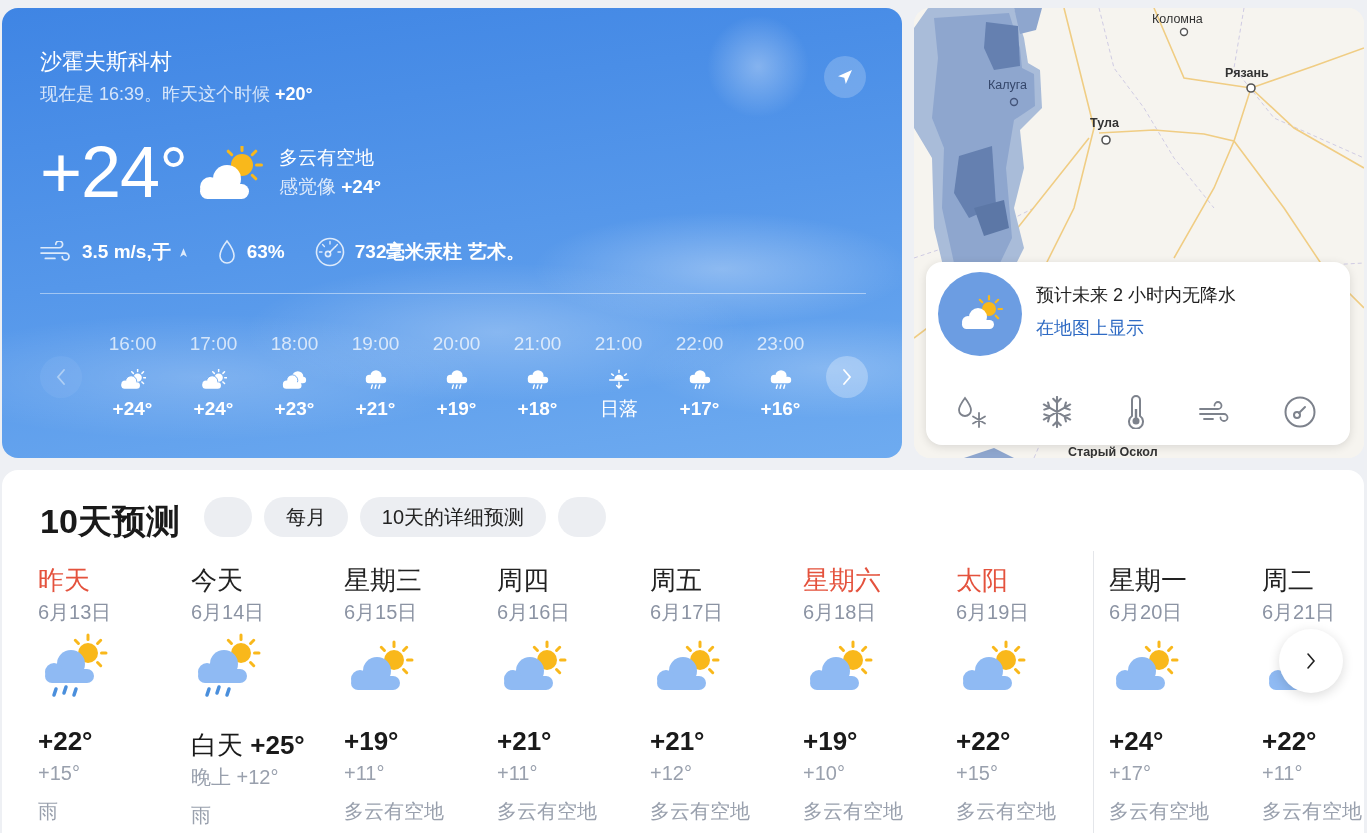 This screenshot has width=1367, height=833. What do you see at coordinates (75, 612) in the screenshot?
I see `day-date: 6月13日` at bounding box center [75, 612].